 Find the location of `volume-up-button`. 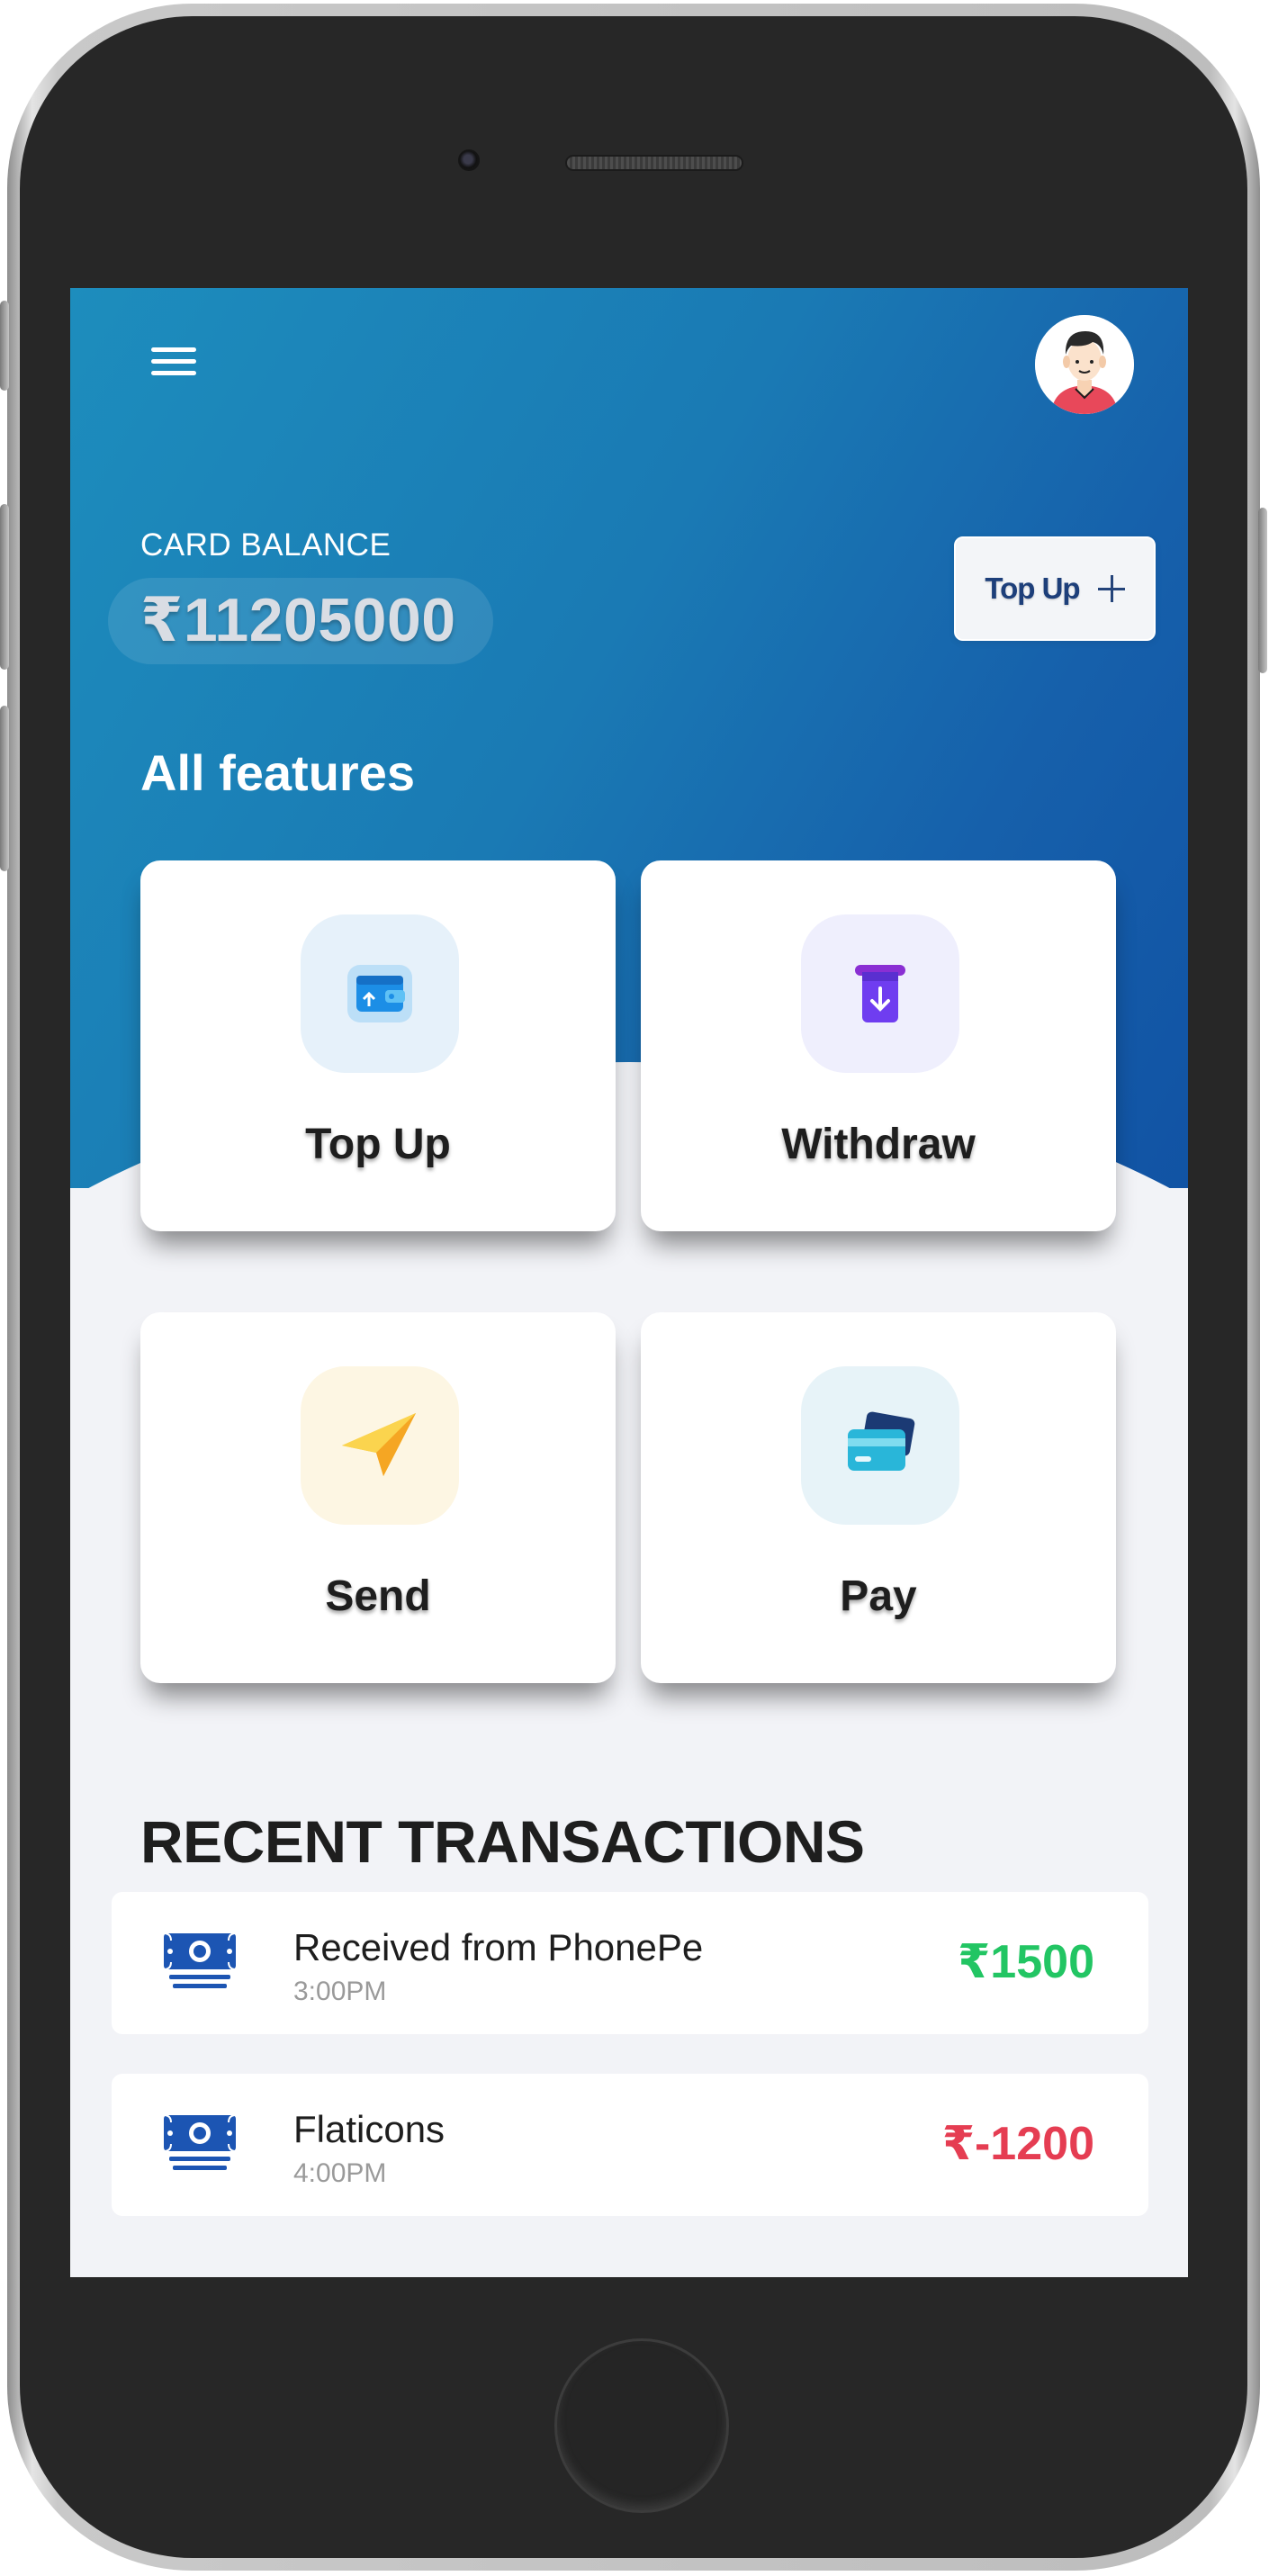

volume-up-button is located at coordinates (4, 587).